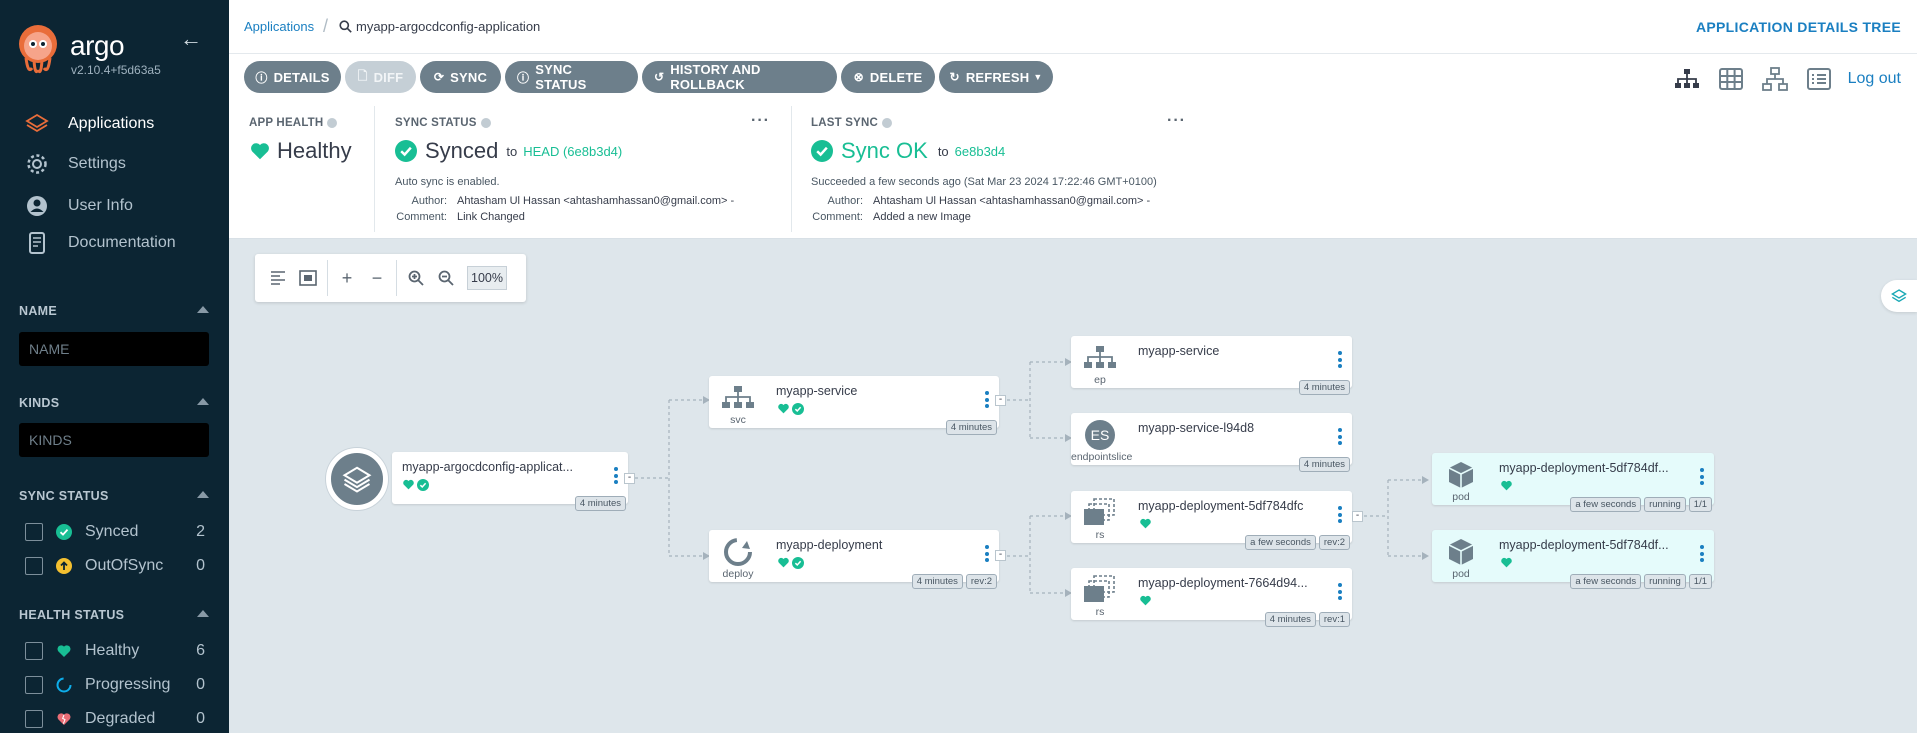 This screenshot has height=733, width=1917. What do you see at coordinates (1819, 79) in the screenshot?
I see `list-view-icon` at bounding box center [1819, 79].